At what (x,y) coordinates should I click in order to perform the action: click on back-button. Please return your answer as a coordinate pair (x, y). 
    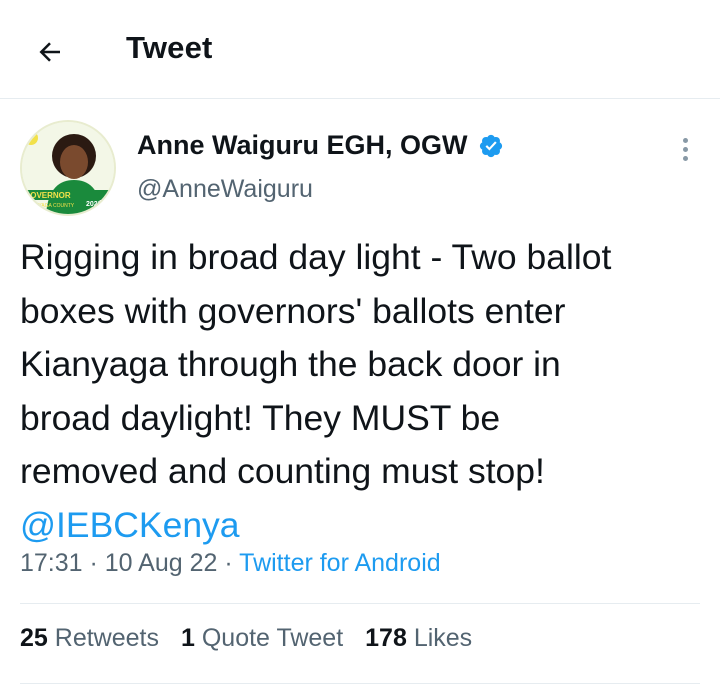
    Looking at the image, I should click on (50, 52).